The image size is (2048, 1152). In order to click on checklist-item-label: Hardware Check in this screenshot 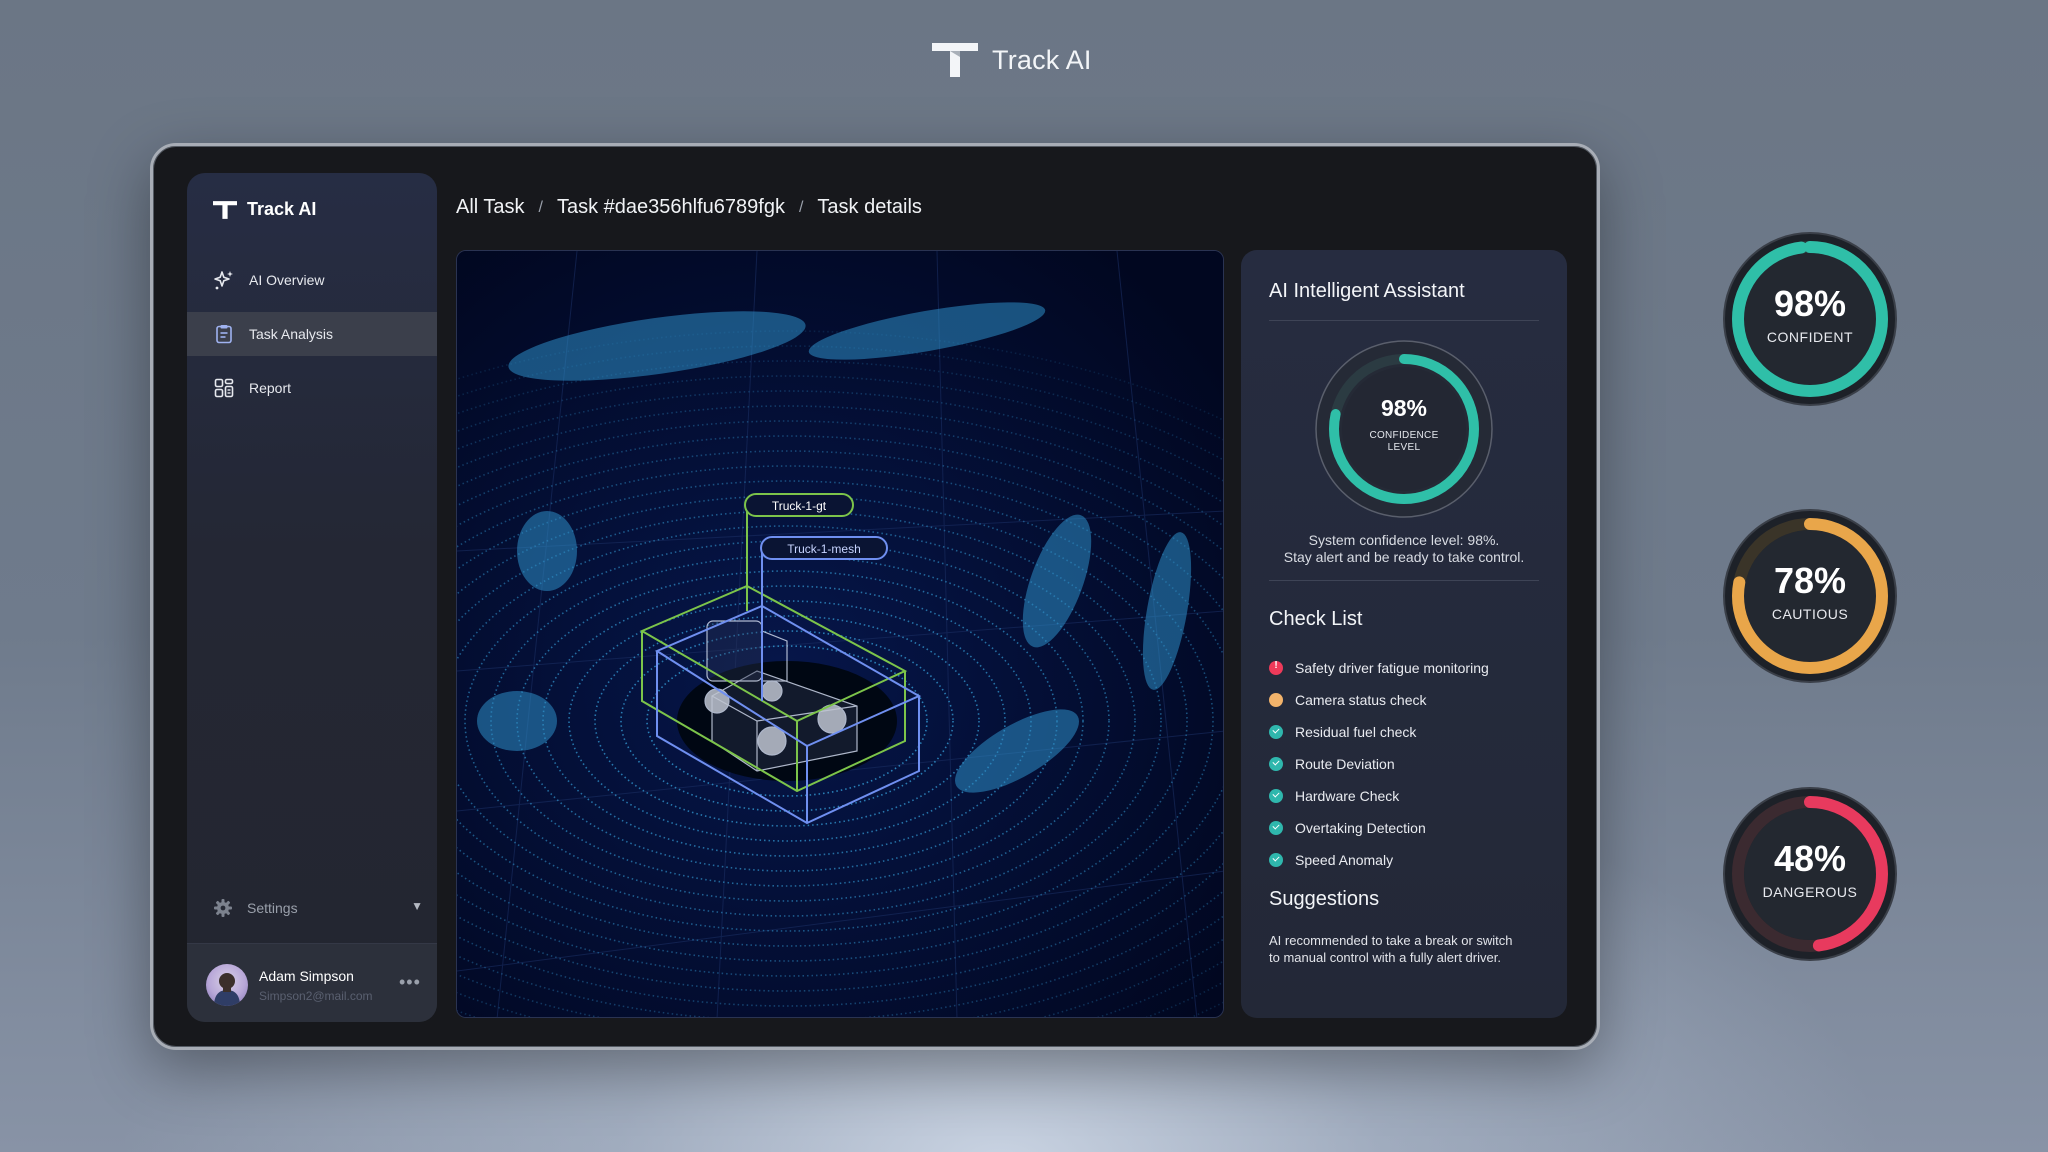, I will do `click(1347, 796)`.